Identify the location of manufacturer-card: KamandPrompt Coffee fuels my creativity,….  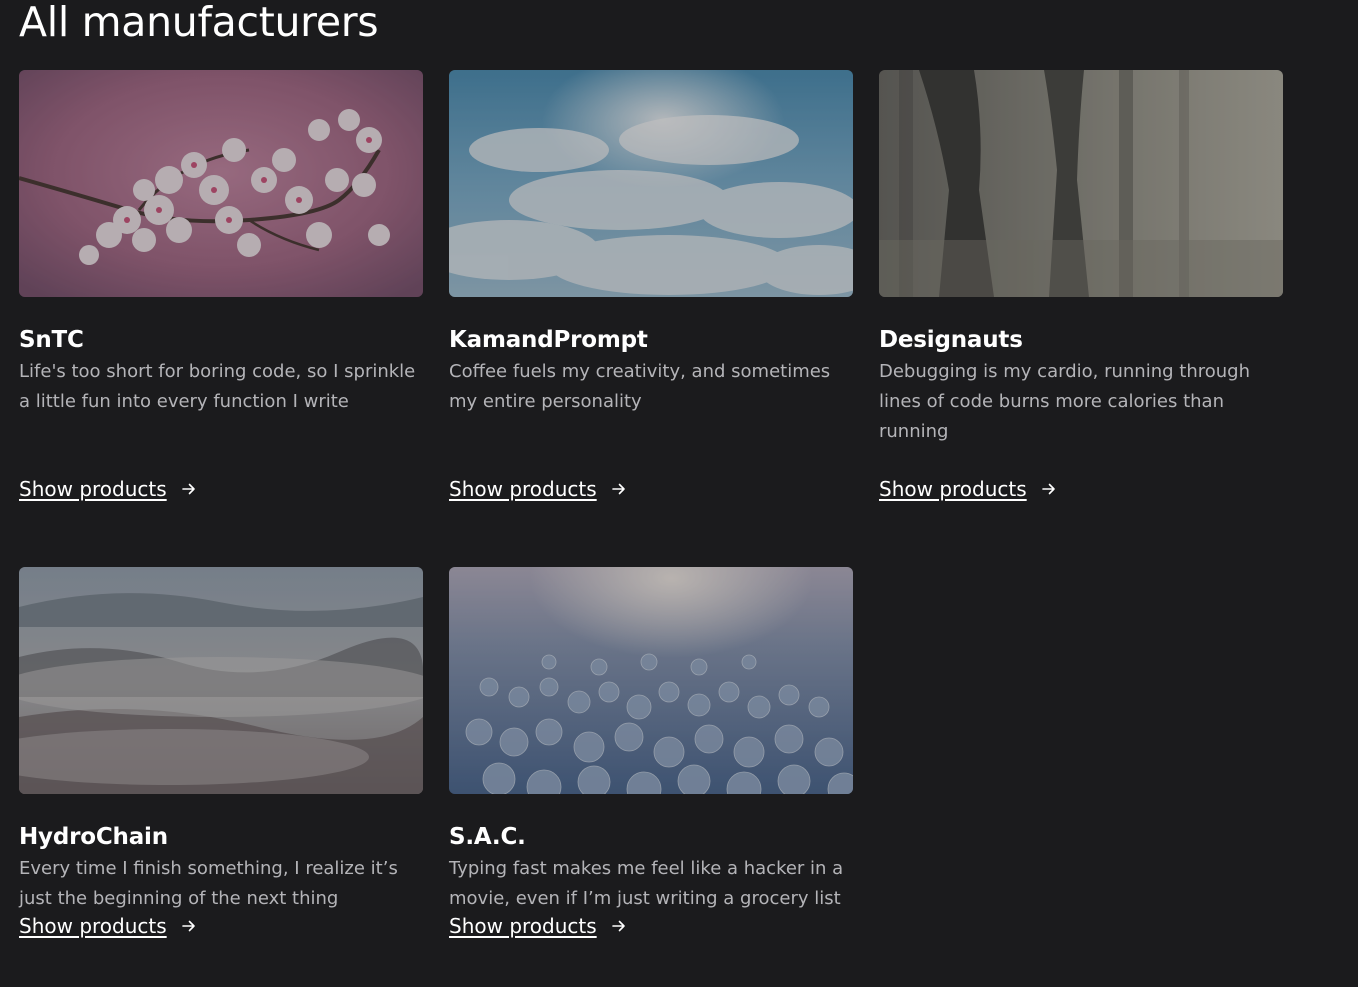
(651, 318).